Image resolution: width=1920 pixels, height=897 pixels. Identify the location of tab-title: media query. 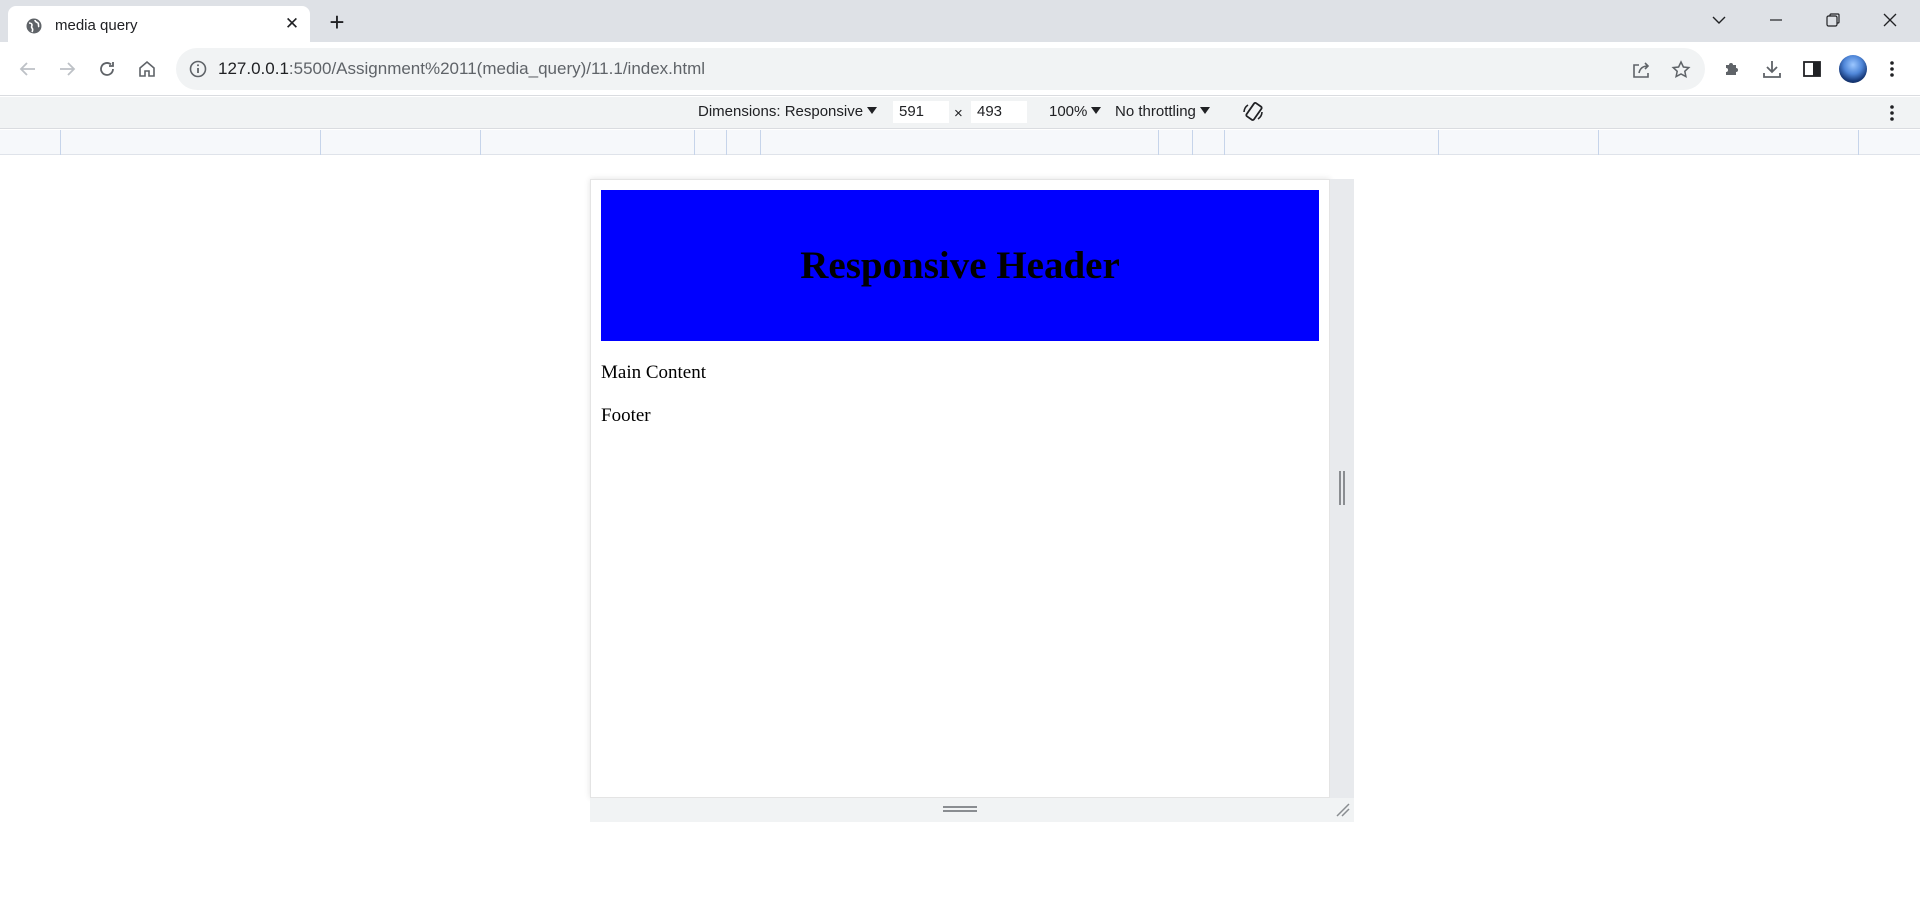
(96, 25).